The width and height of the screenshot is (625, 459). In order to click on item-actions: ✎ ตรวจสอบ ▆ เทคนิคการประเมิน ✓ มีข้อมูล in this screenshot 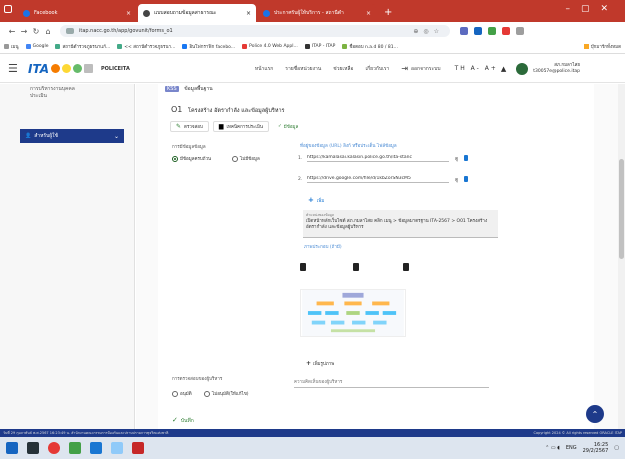, I will do `click(237, 126)`.